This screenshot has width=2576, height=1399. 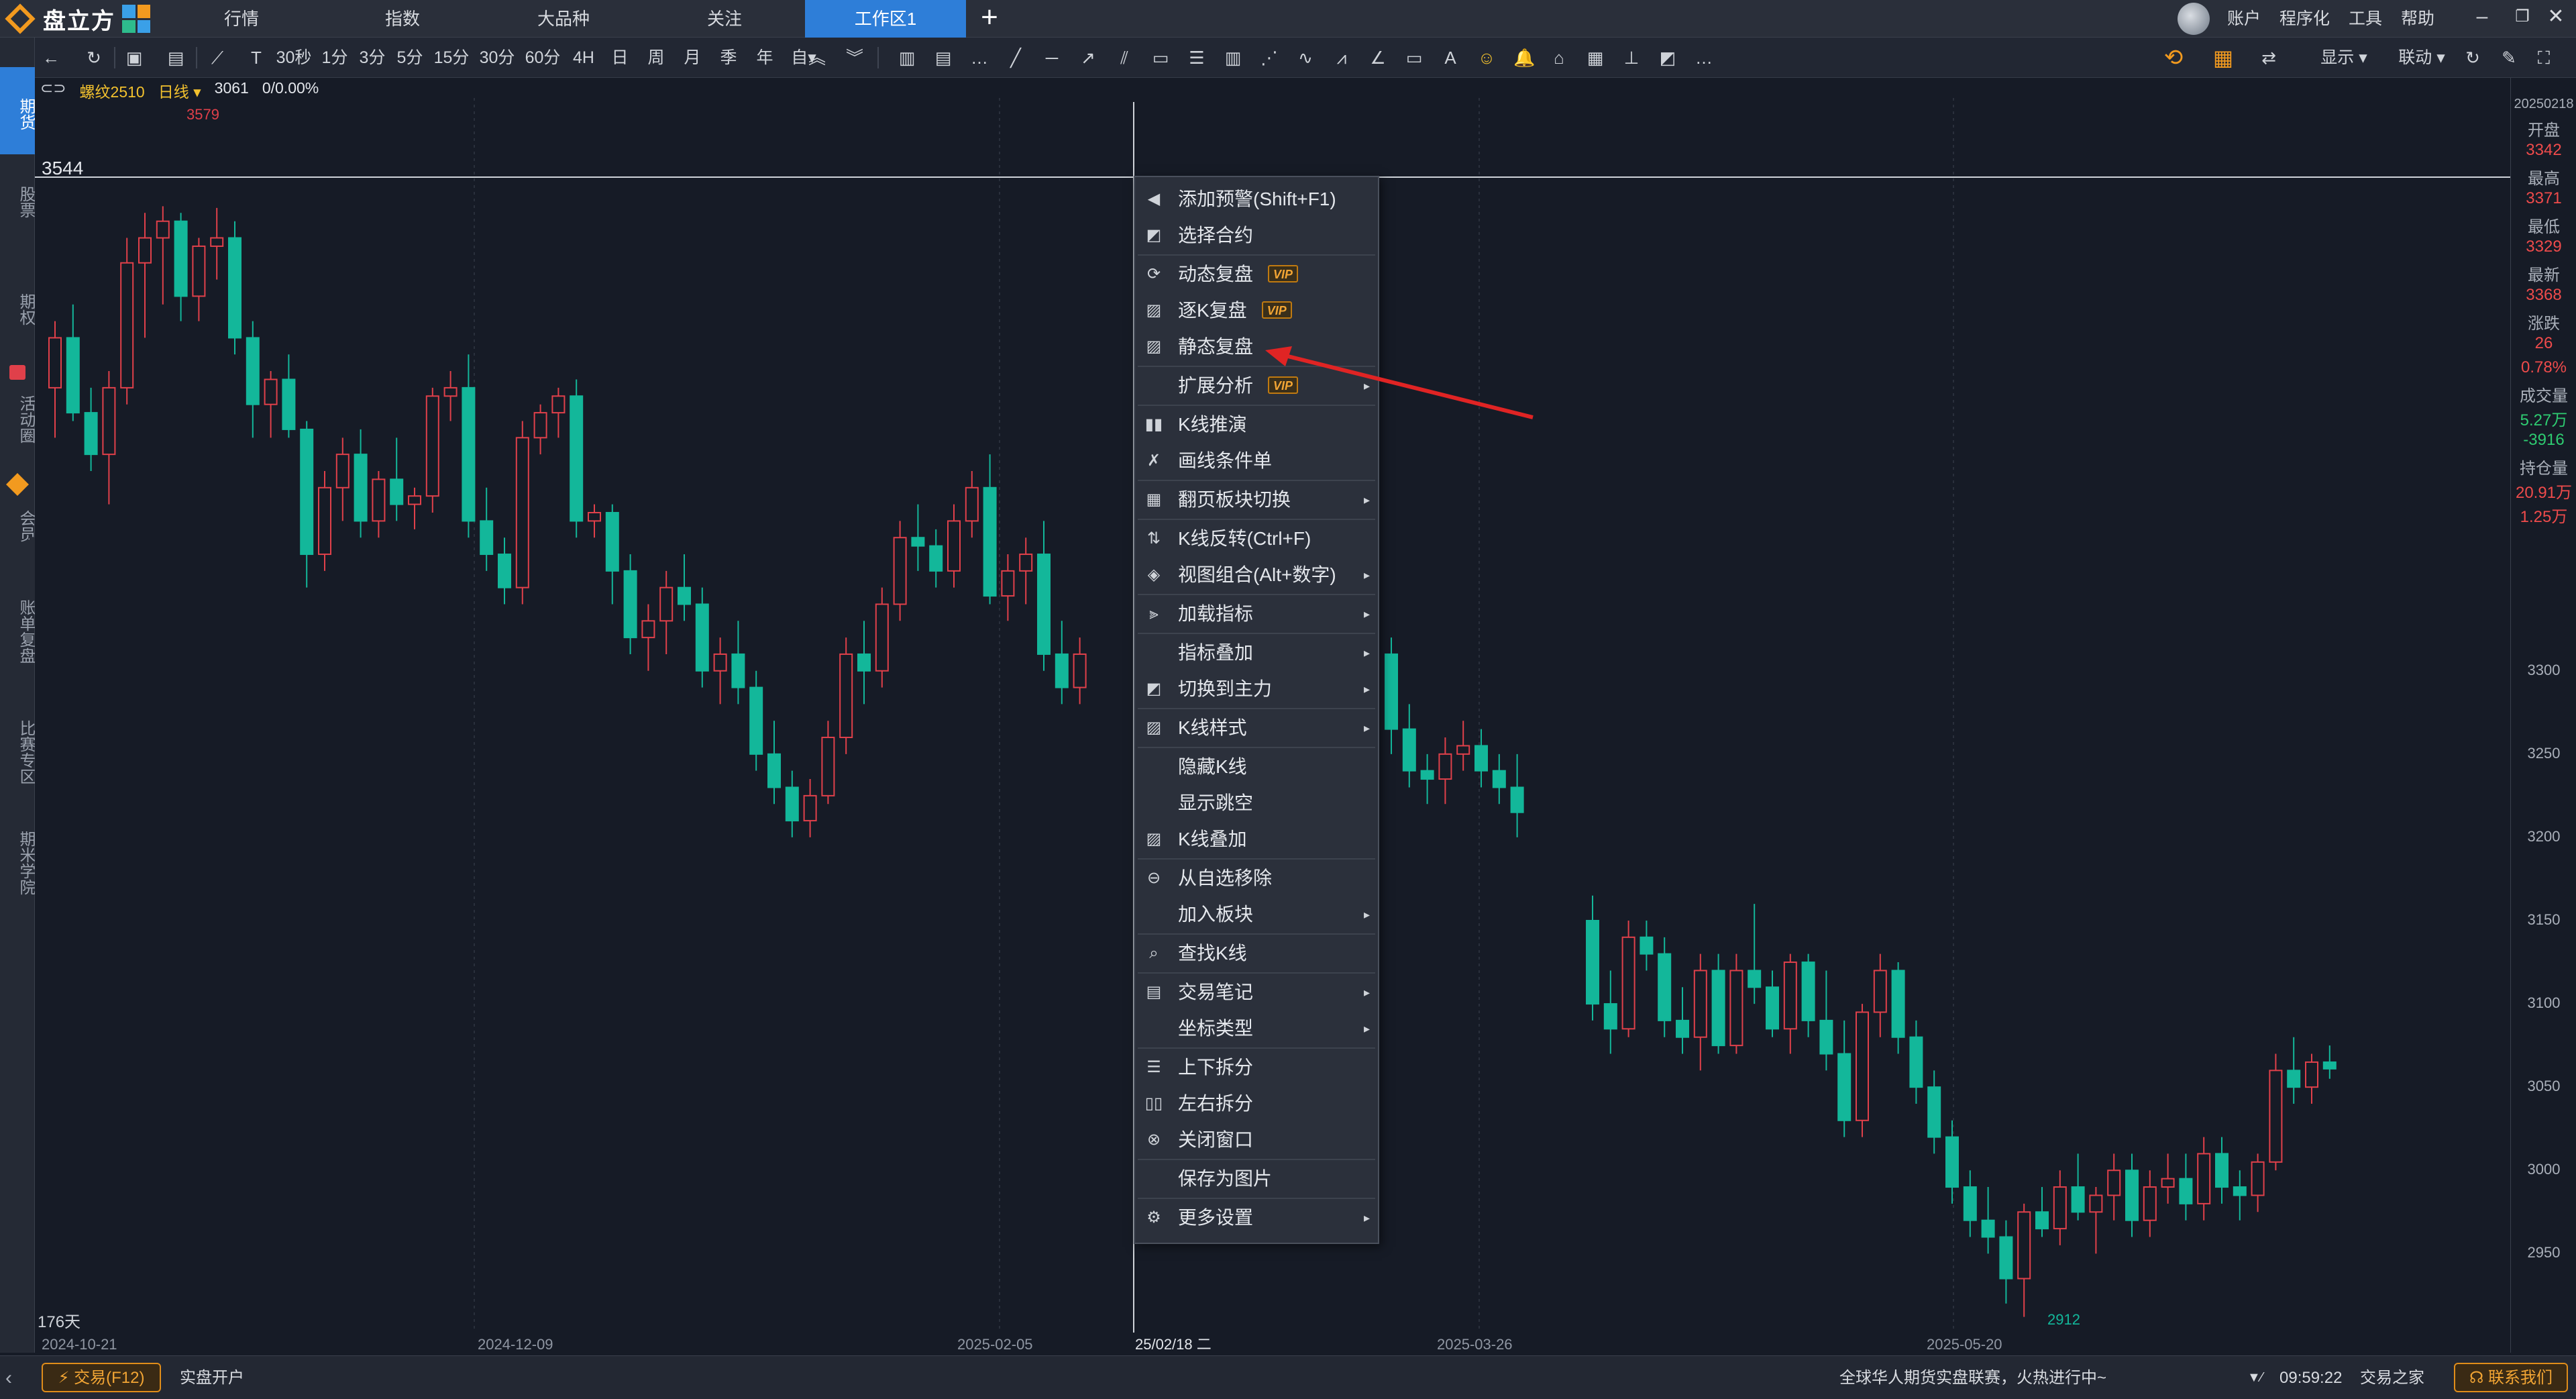 I want to click on open-account-link: 实盘开户, so click(x=212, y=1377).